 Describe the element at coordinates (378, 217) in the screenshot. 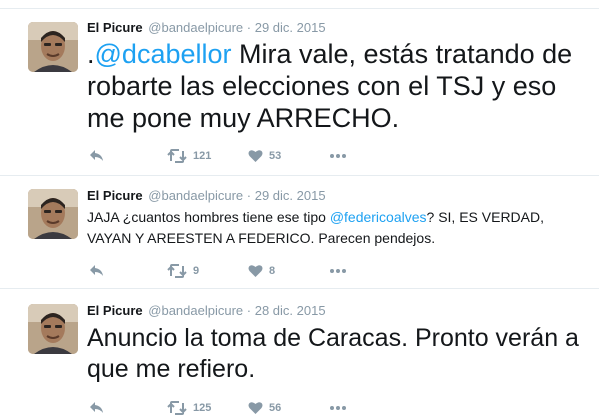

I see `mention-link: @federicoalves` at that location.